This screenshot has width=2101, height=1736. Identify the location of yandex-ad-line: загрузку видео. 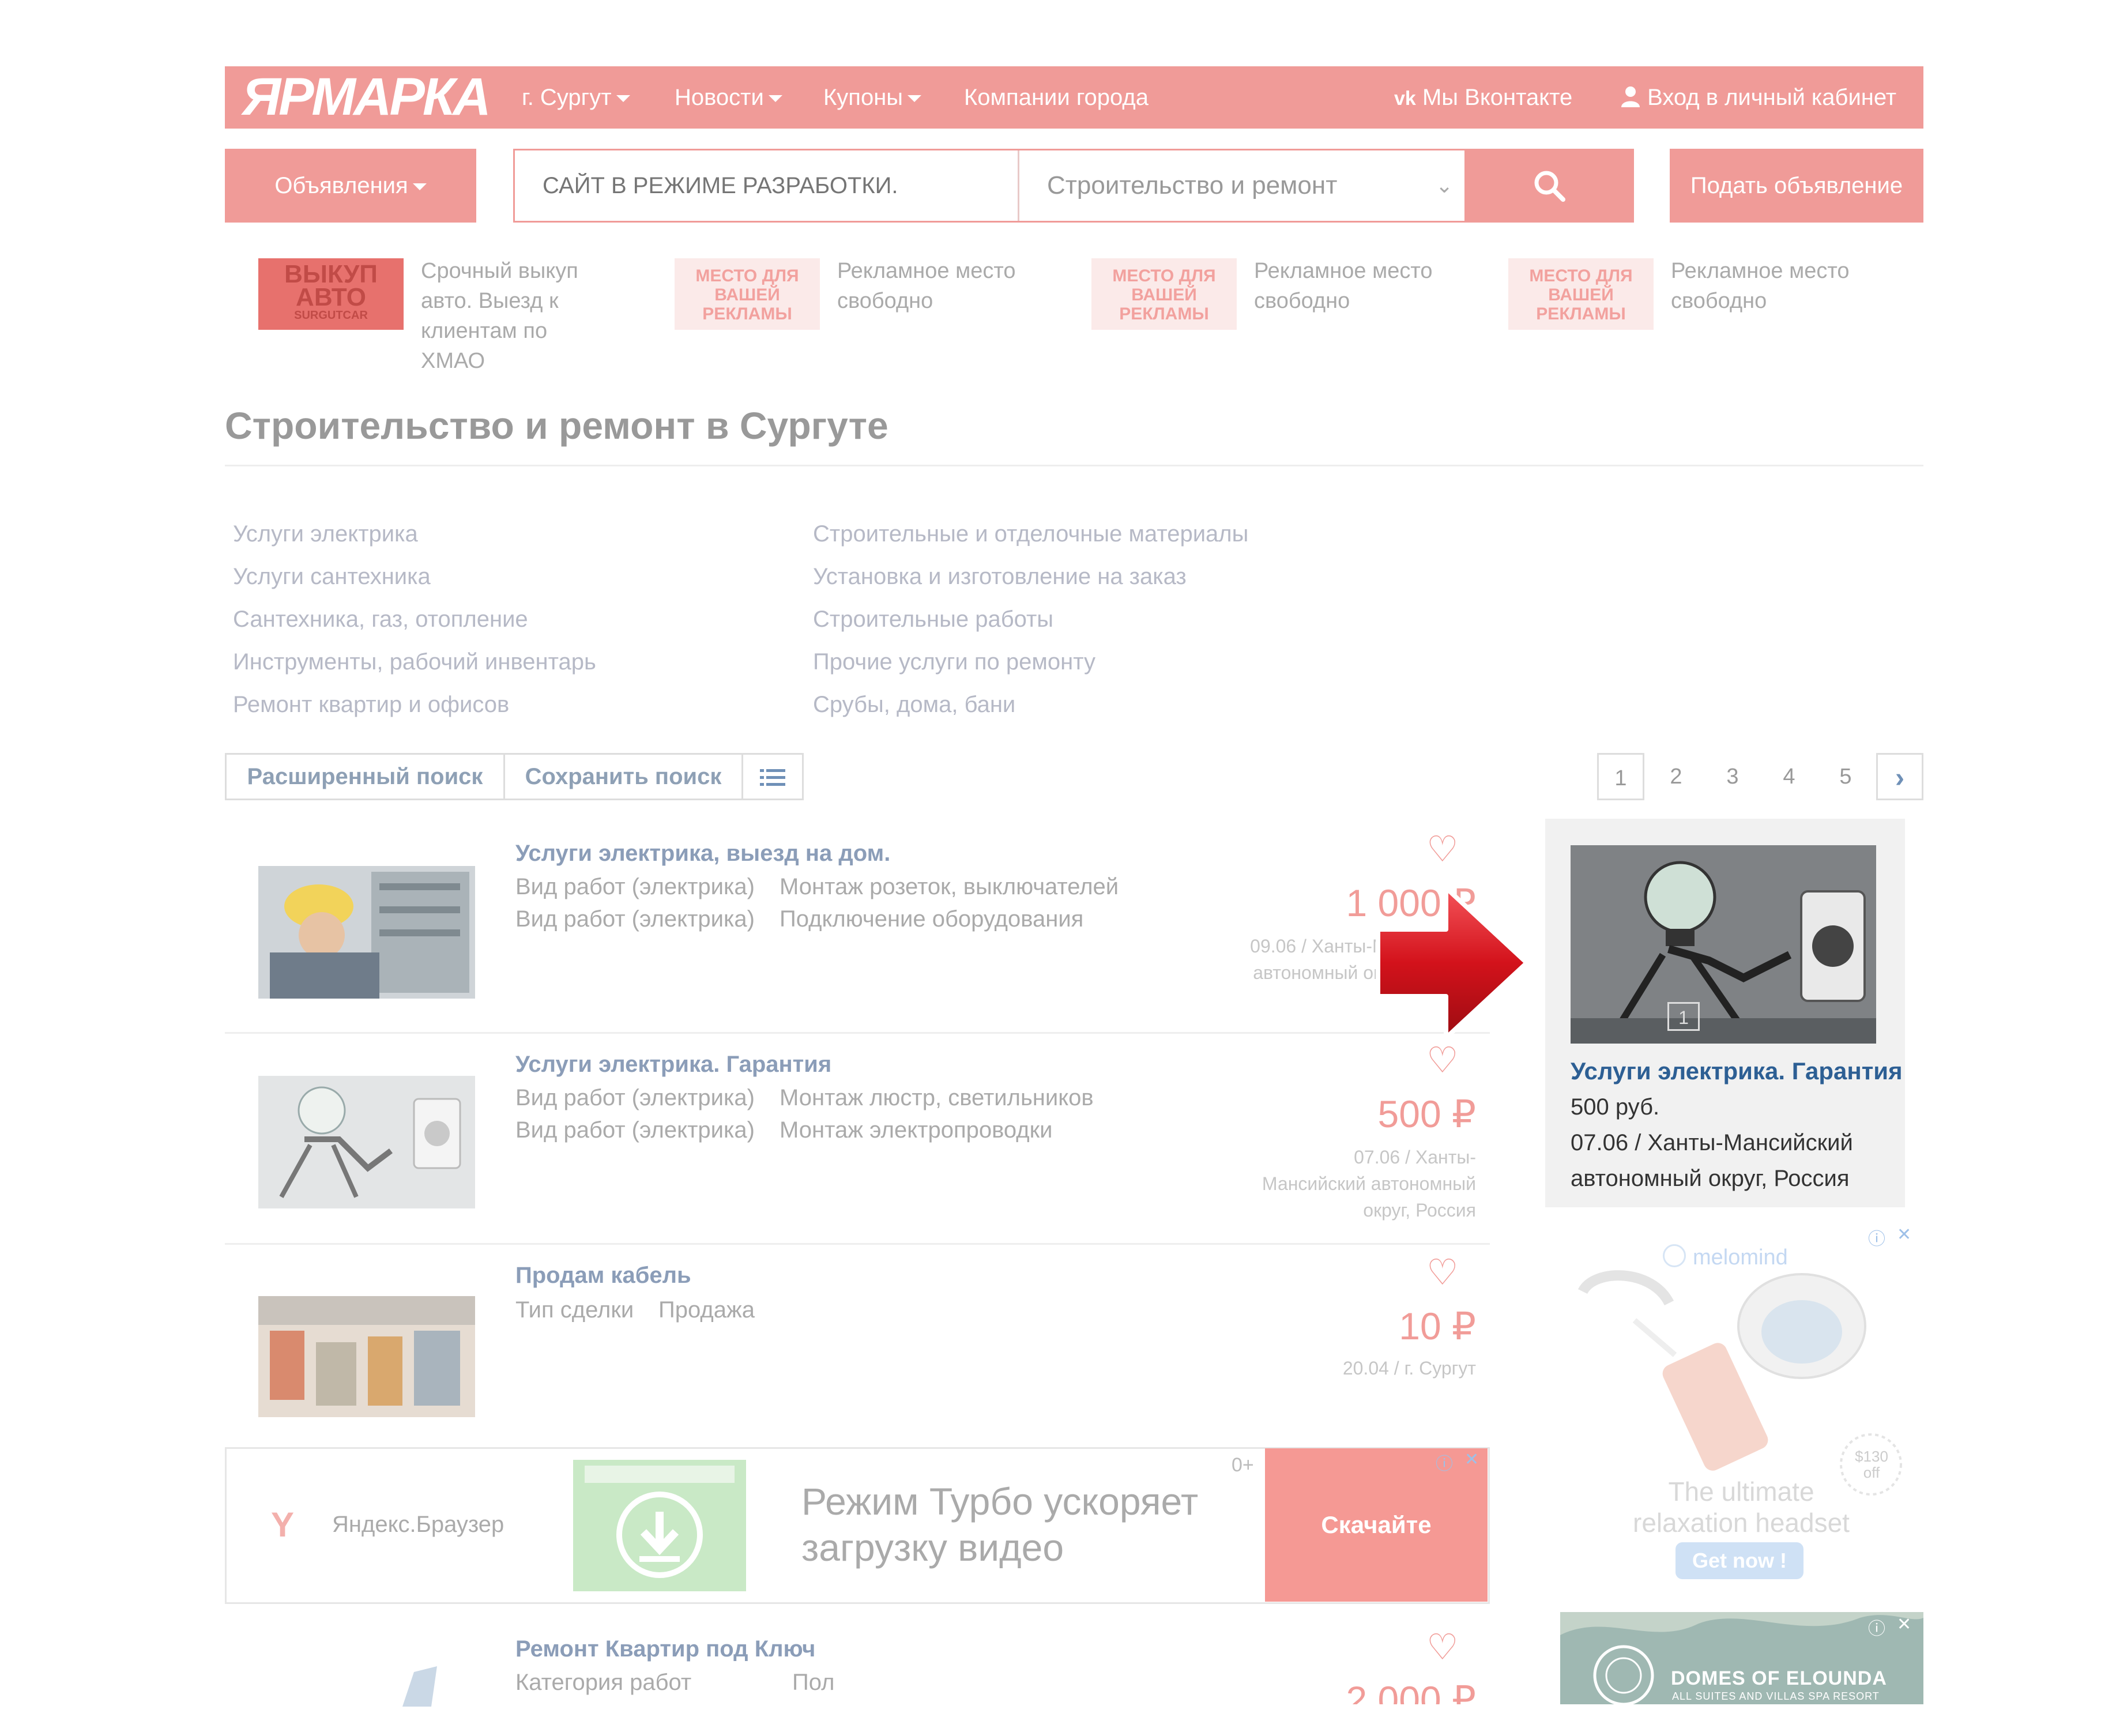
(932, 1547).